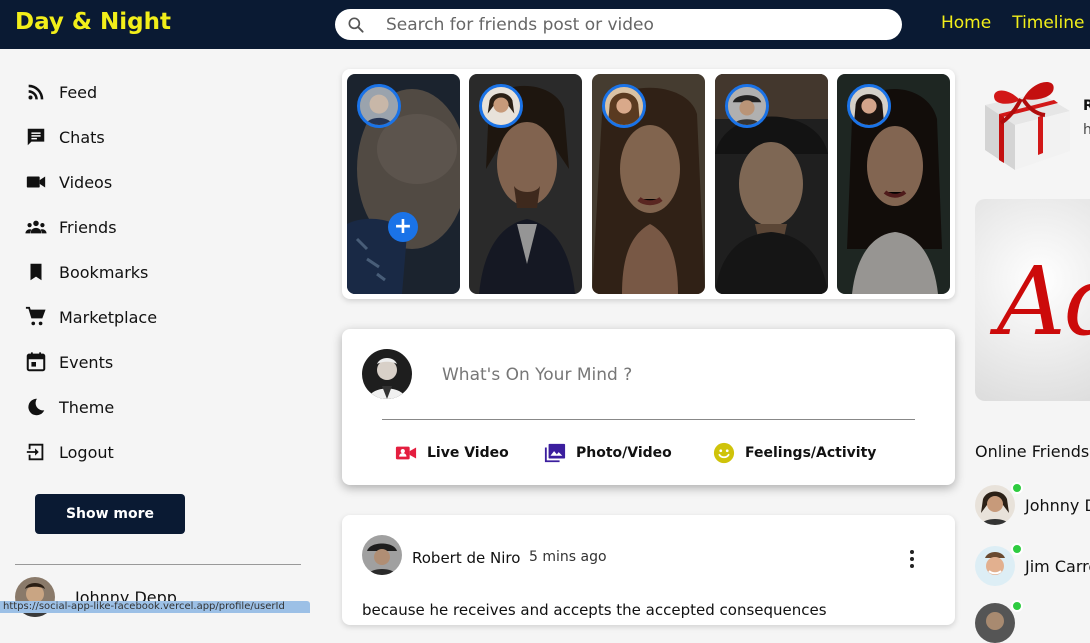 The image size is (1090, 643). I want to click on top-nav: Home Timeline, so click(1013, 23).